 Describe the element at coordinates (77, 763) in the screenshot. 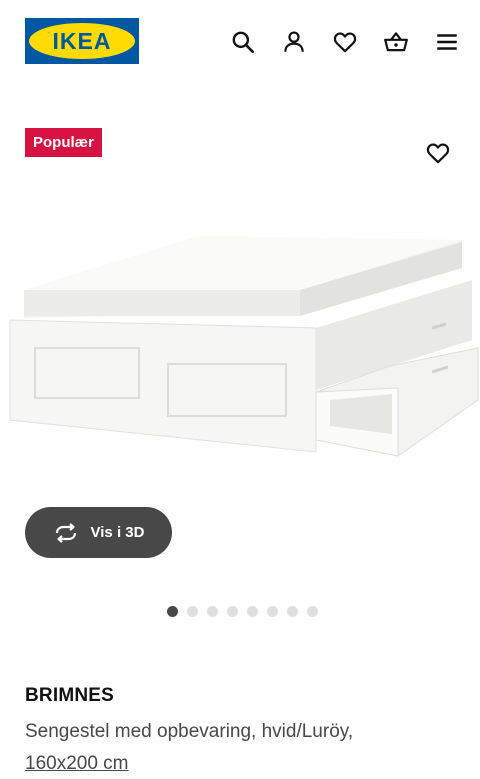

I see `product-size-link: 160x200 cm` at that location.